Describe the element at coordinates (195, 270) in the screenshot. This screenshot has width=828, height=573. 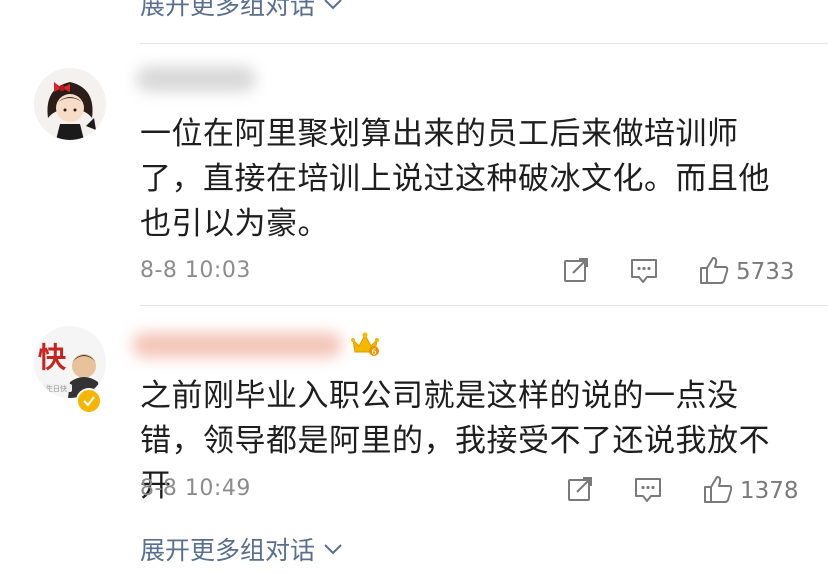
I see `comment-time: 8-8 10:03` at that location.